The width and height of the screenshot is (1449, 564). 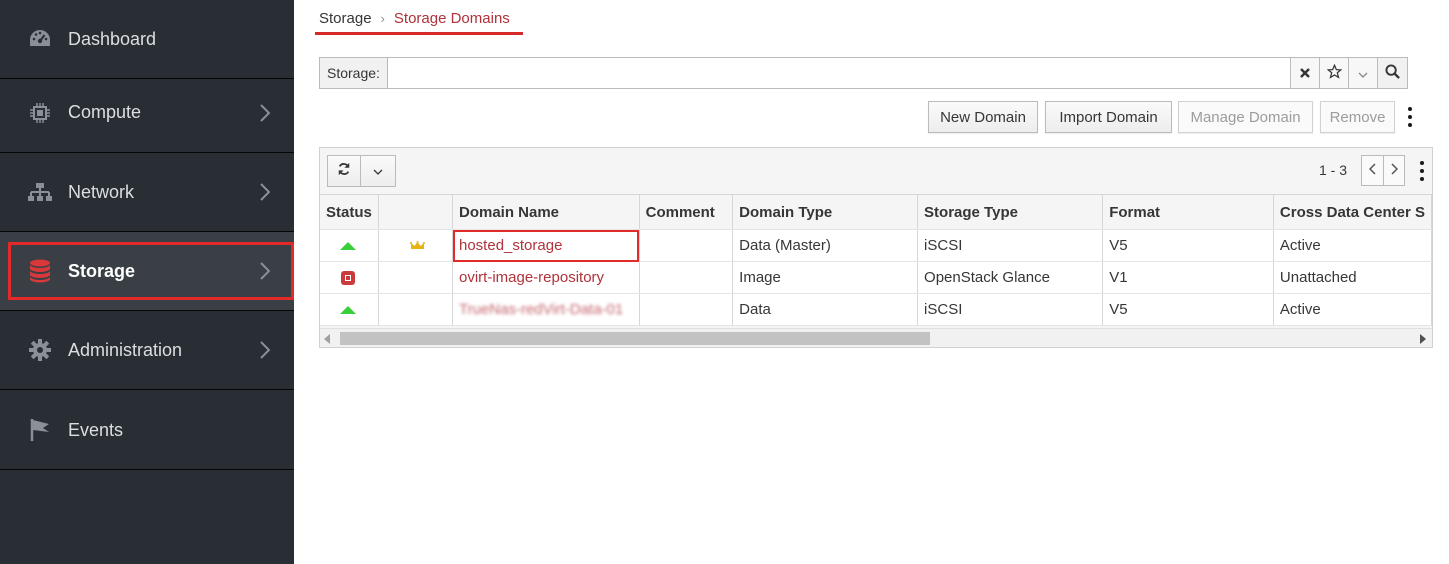 What do you see at coordinates (825, 277) in the screenshot?
I see `domain-type-cell: Image` at bounding box center [825, 277].